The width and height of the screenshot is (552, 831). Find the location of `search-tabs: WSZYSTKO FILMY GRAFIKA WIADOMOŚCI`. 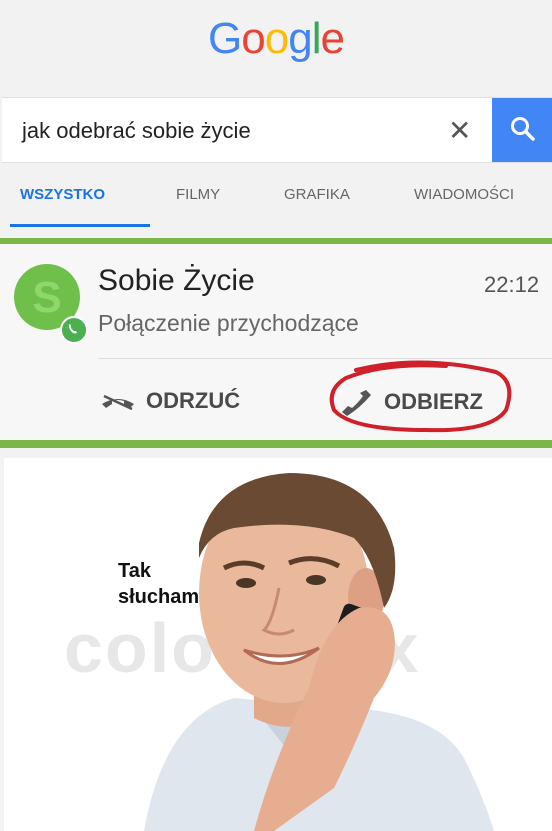

search-tabs: WSZYSTKO FILMY GRAFIKA WIADOMOŚCI is located at coordinates (276, 200).